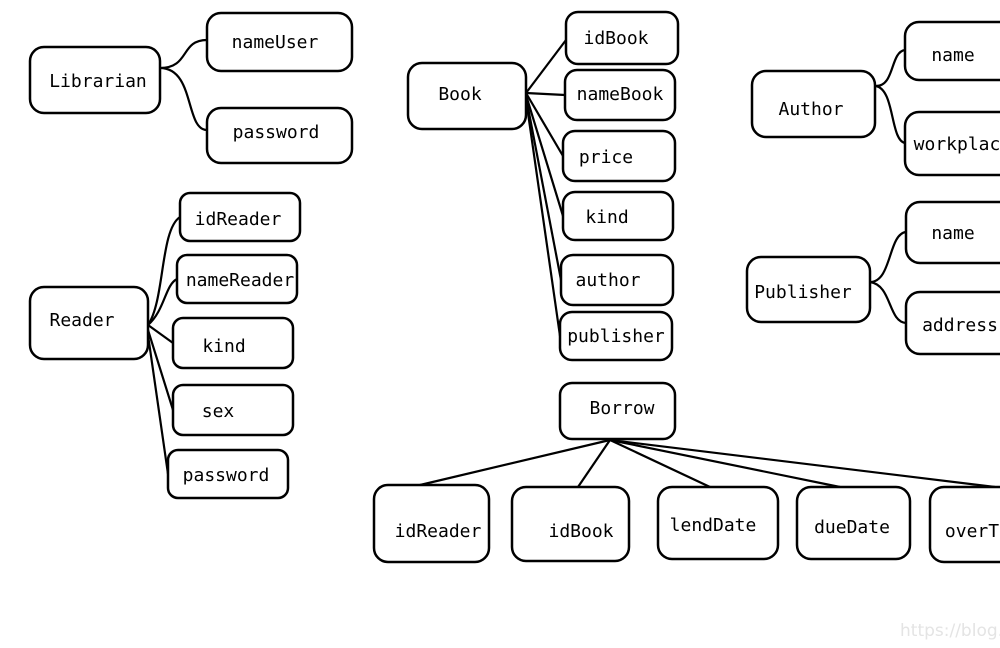  I want to click on entity-publisher: Publisher, so click(808, 289).